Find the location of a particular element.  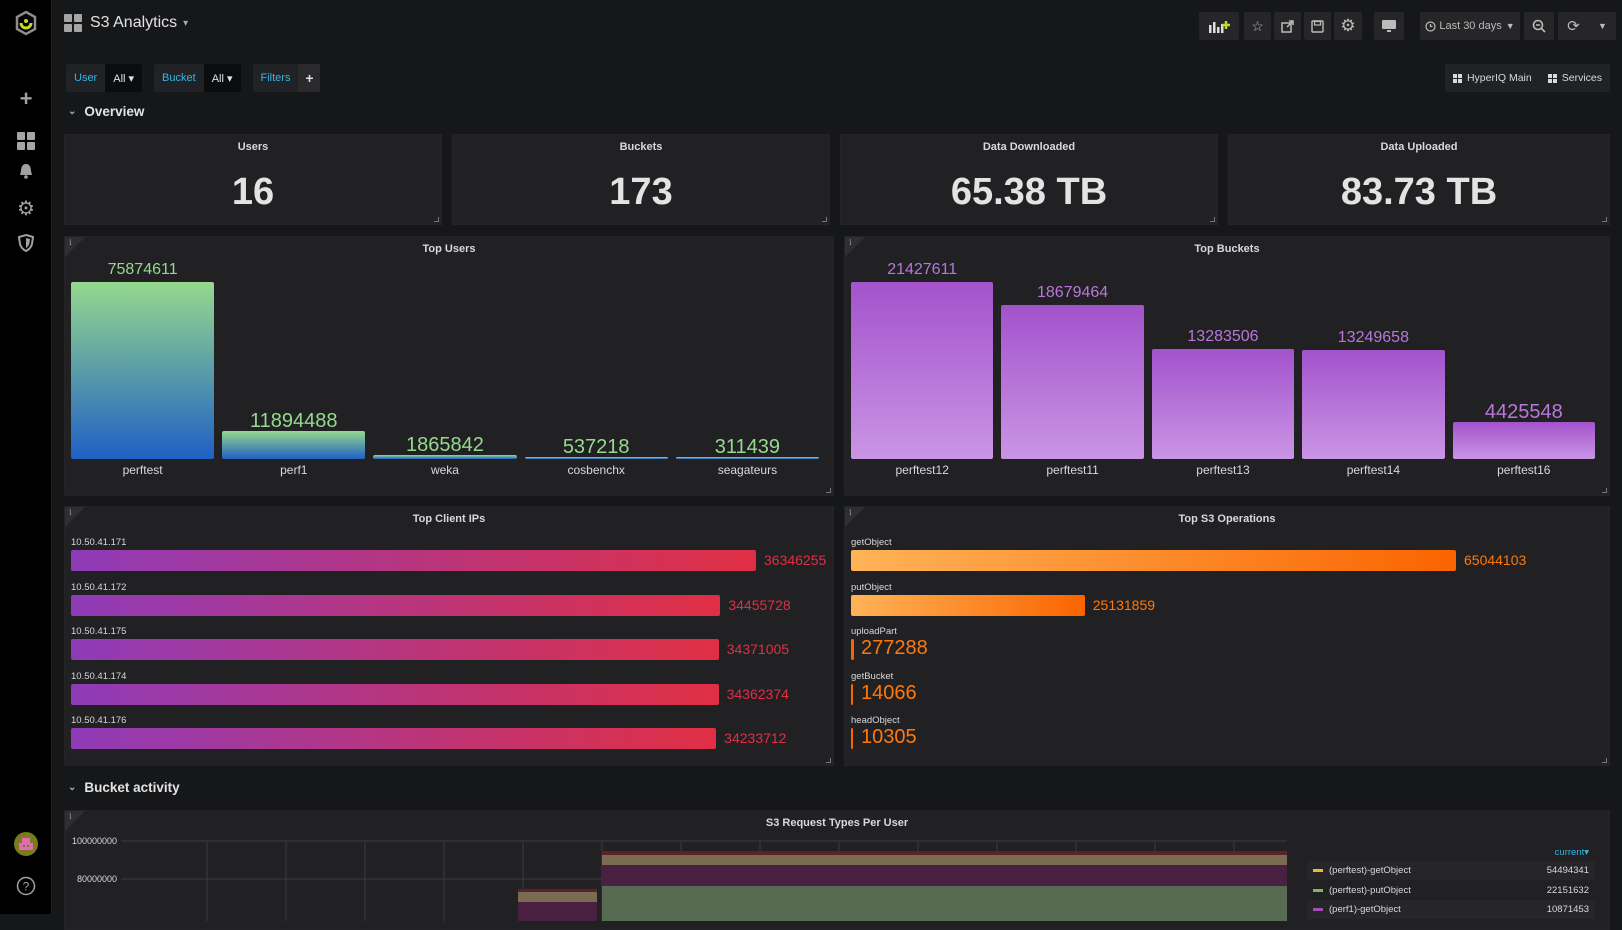

configuration-icon: ⚙ is located at coordinates (26, 208).